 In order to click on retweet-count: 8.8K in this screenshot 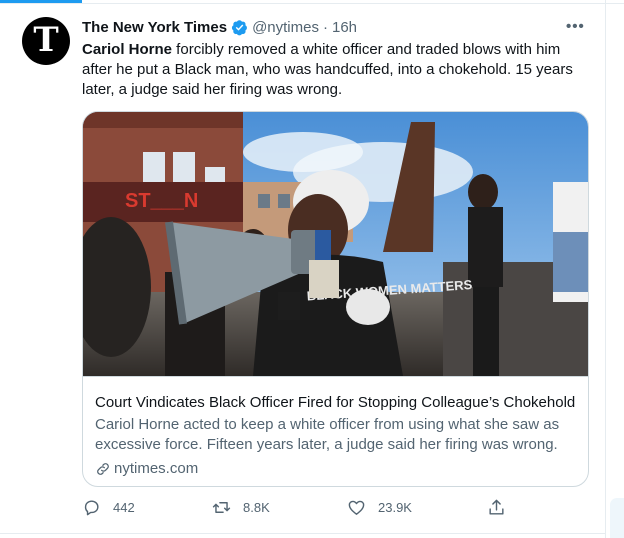, I will do `click(256, 507)`.